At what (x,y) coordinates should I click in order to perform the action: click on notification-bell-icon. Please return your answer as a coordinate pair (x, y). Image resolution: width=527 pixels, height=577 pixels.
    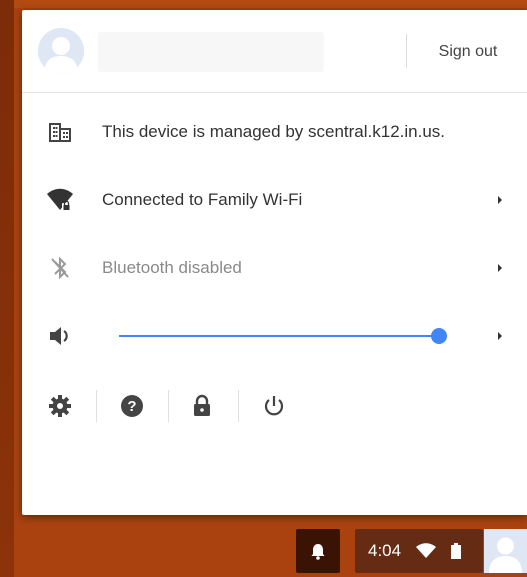
    Looking at the image, I should click on (318, 552).